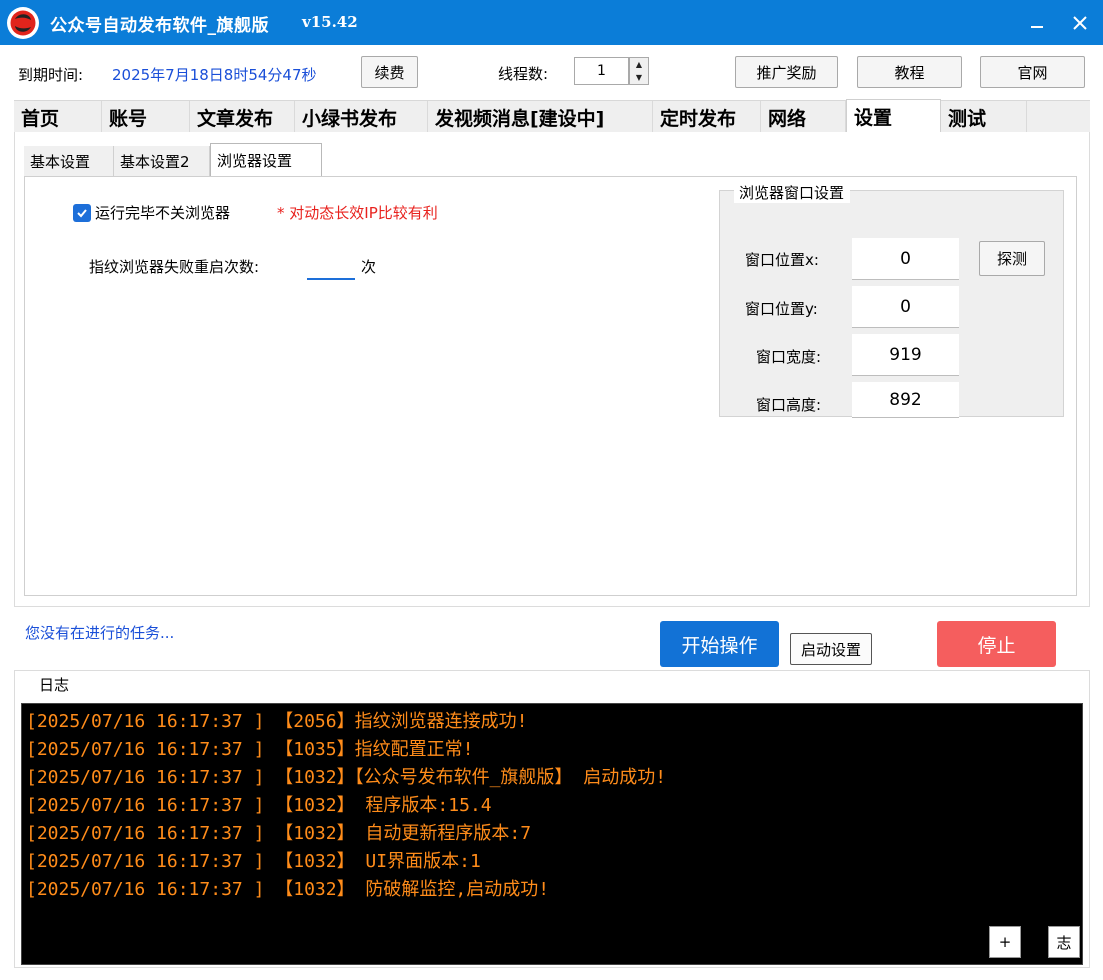 Image resolution: width=1103 pixels, height=980 pixels. Describe the element at coordinates (909, 72) in the screenshot. I see `tutorial-button: 教程` at that location.